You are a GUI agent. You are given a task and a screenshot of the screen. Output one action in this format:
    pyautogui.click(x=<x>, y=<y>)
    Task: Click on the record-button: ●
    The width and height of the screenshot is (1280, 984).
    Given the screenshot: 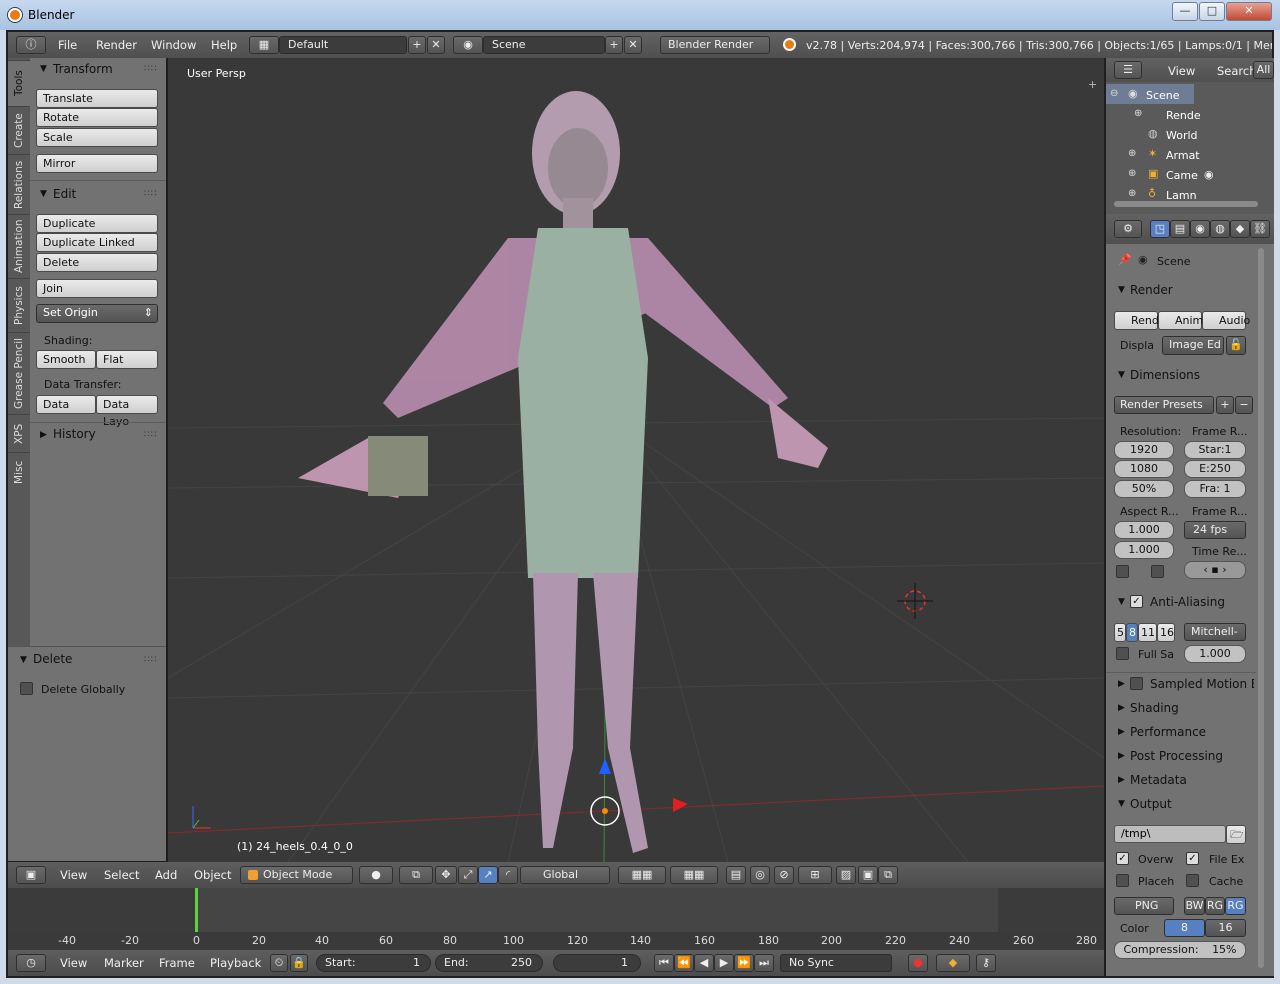 What is the action you would take?
    pyautogui.click(x=918, y=963)
    